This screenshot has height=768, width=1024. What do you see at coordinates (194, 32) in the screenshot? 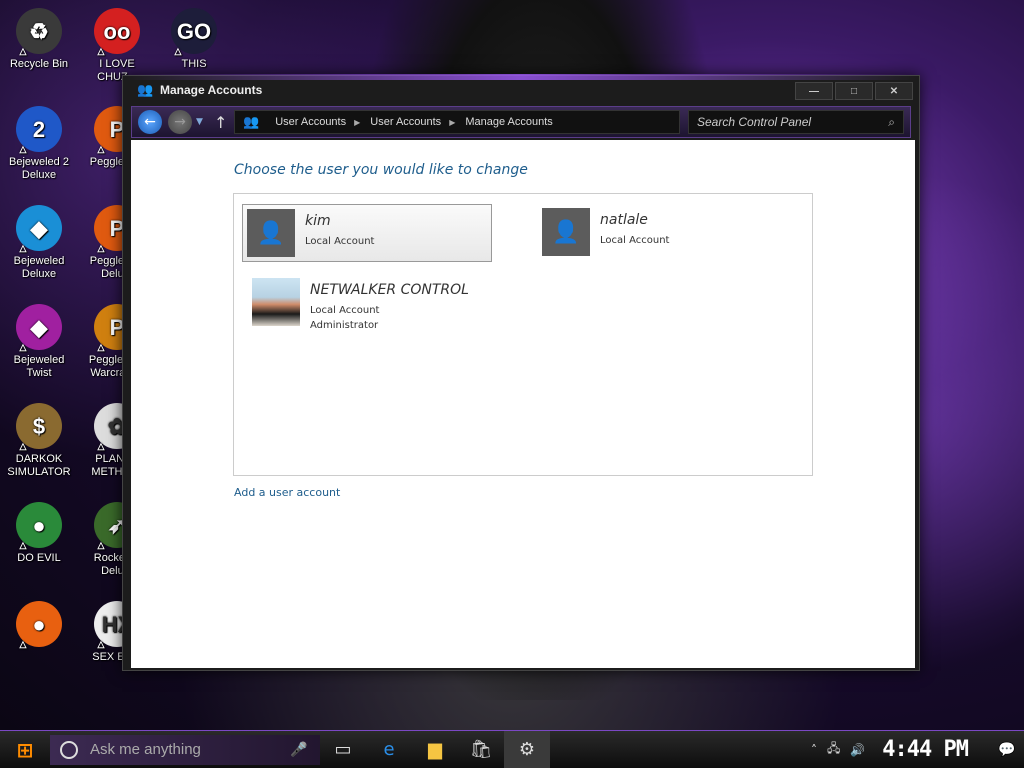
I see `goland-icon: GO △` at bounding box center [194, 32].